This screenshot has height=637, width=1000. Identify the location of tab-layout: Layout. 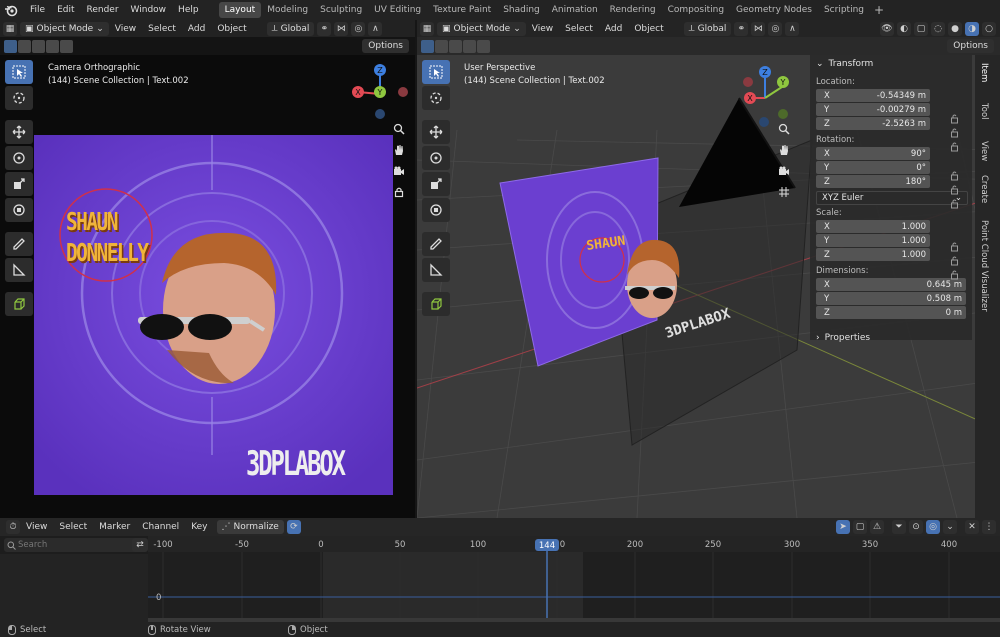
(240, 10).